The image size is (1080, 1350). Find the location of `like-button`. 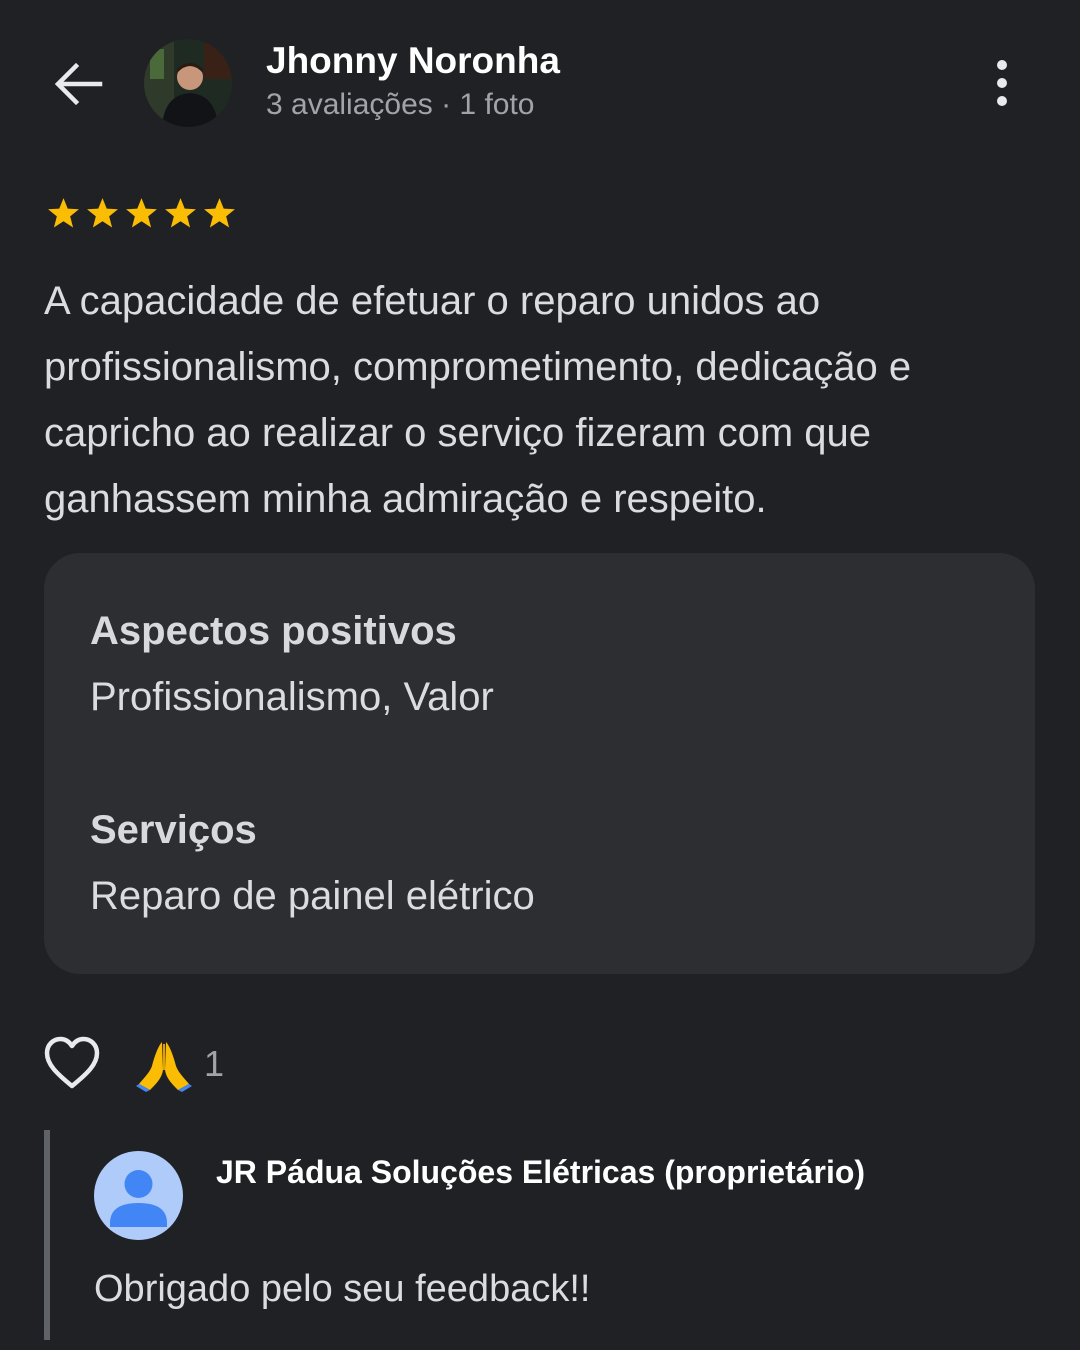

like-button is located at coordinates (72, 1063).